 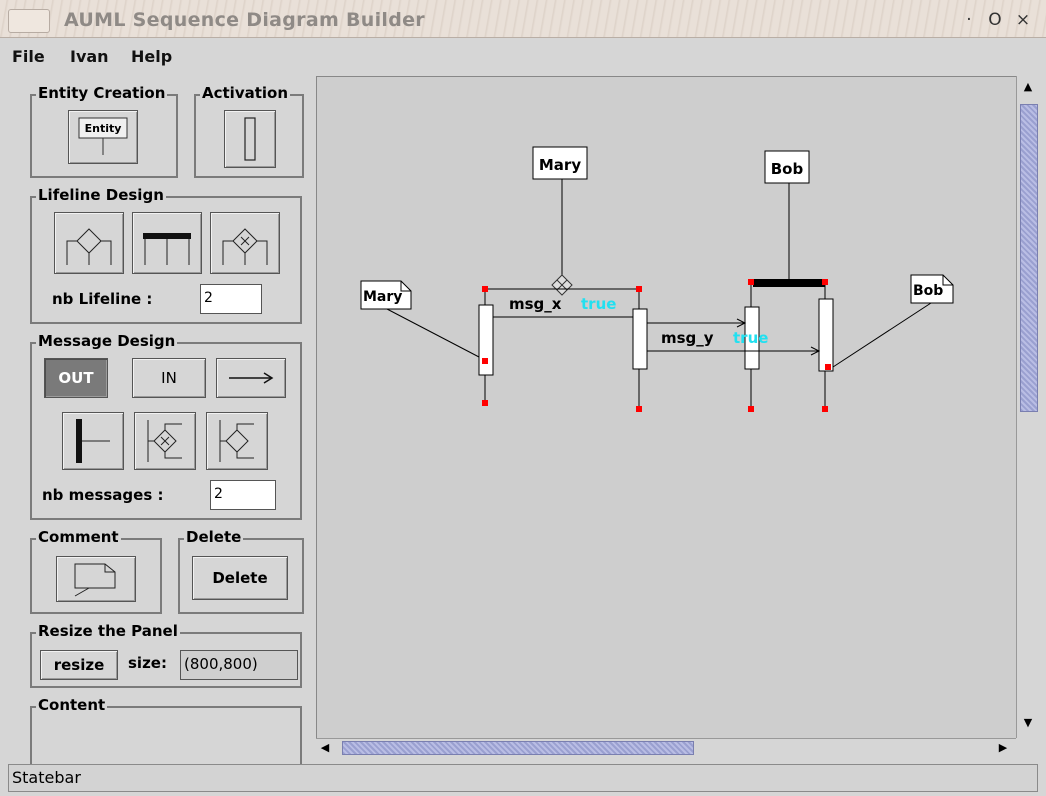 I want to click on message-and-button, so click(x=93, y=441).